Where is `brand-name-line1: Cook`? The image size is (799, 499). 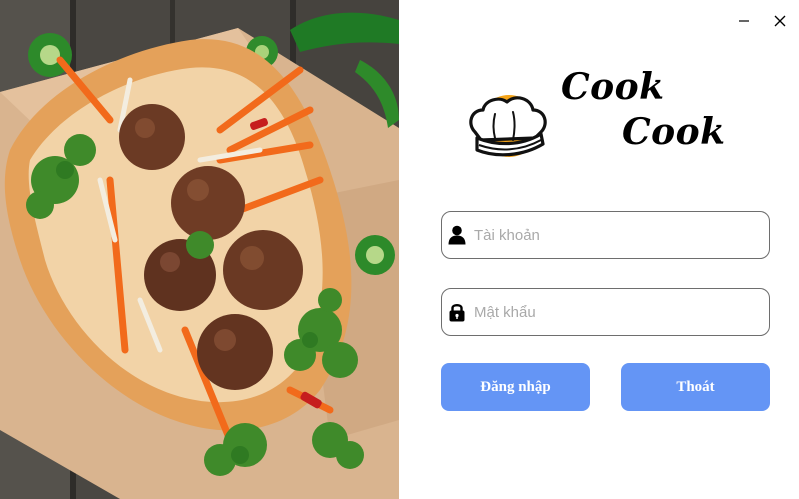
brand-name-line1: Cook is located at coordinates (613, 87).